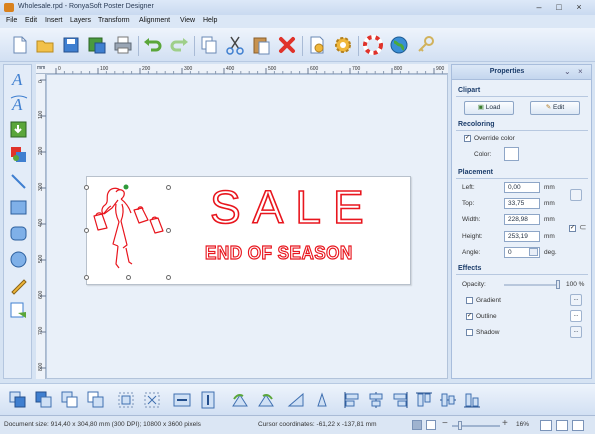 The height and width of the screenshot is (434, 595). I want to click on menu-alignment: Alignment, so click(154, 20).